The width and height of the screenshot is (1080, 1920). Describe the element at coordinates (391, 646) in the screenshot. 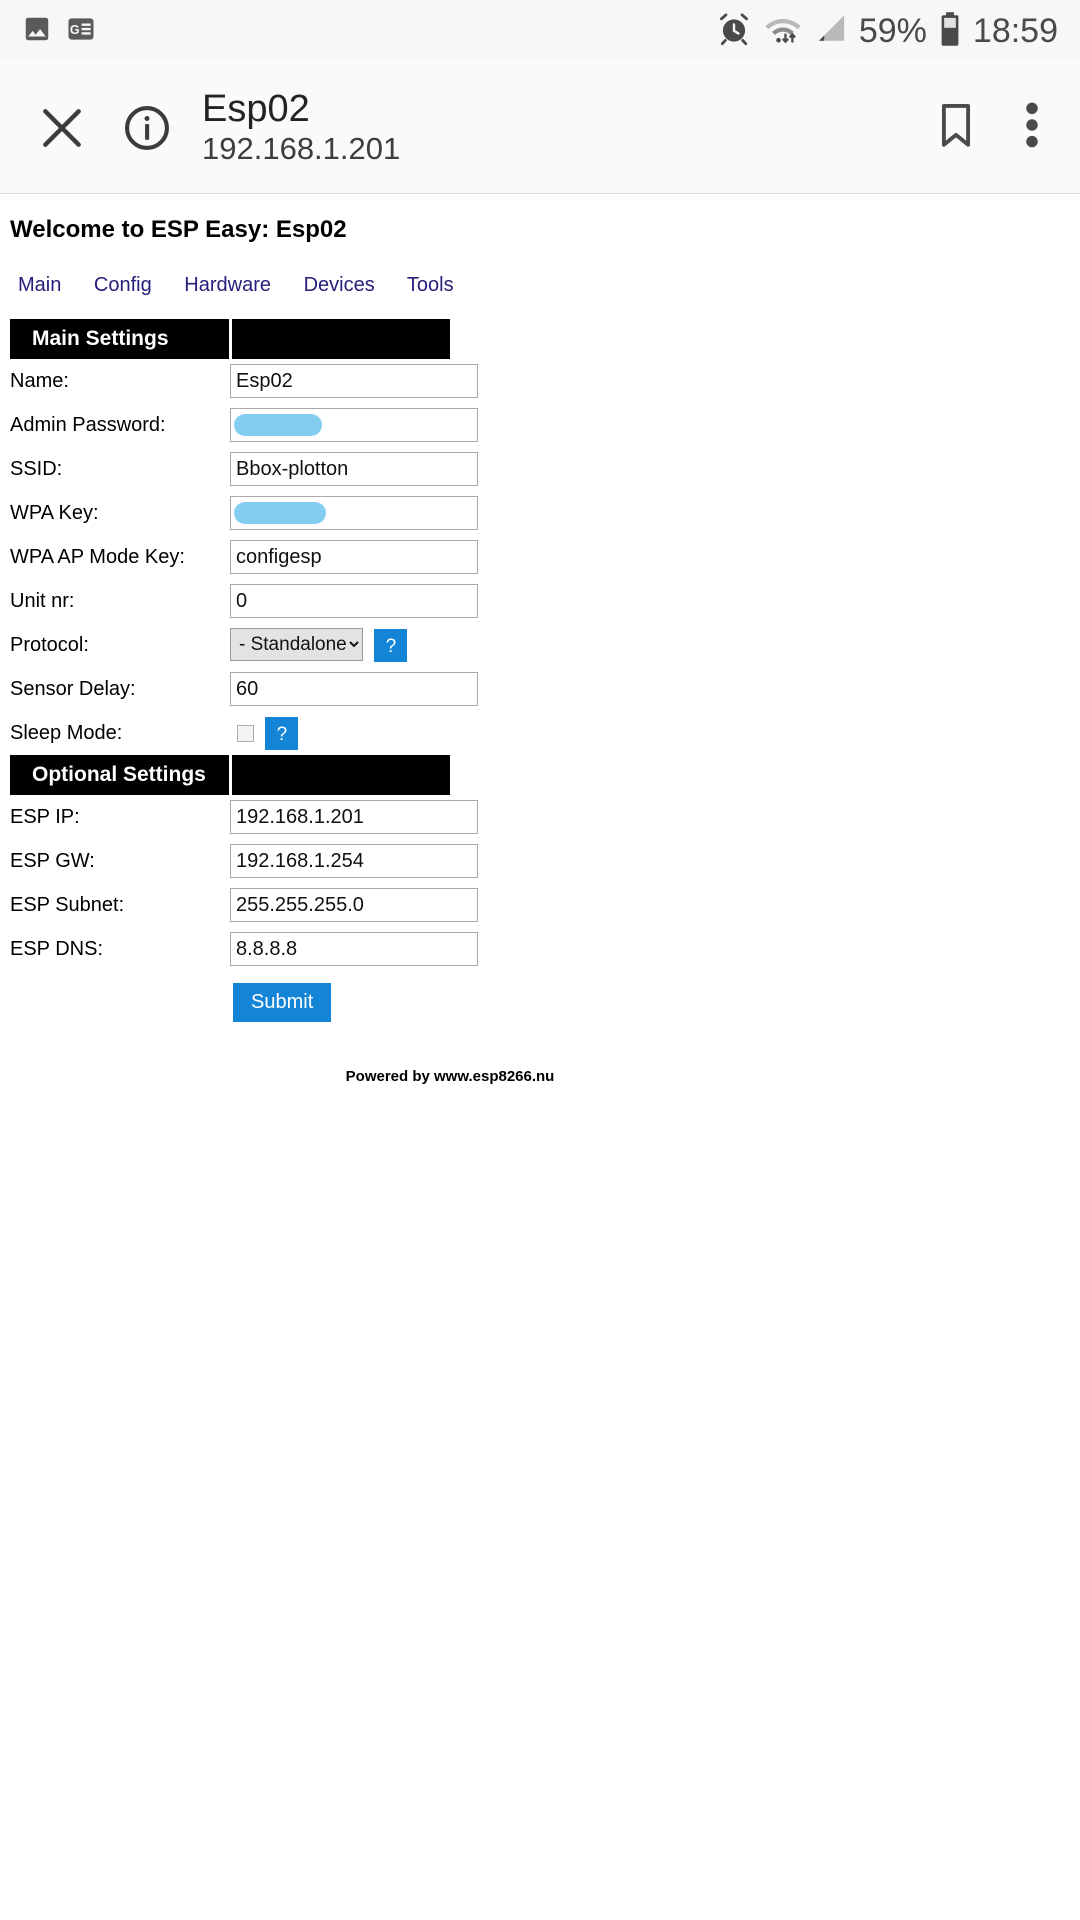

I see `protocol-help-button: ?` at that location.